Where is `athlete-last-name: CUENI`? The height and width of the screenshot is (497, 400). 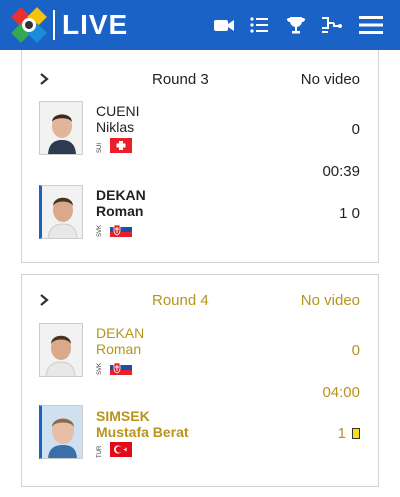 athlete-last-name: CUENI is located at coordinates (118, 111).